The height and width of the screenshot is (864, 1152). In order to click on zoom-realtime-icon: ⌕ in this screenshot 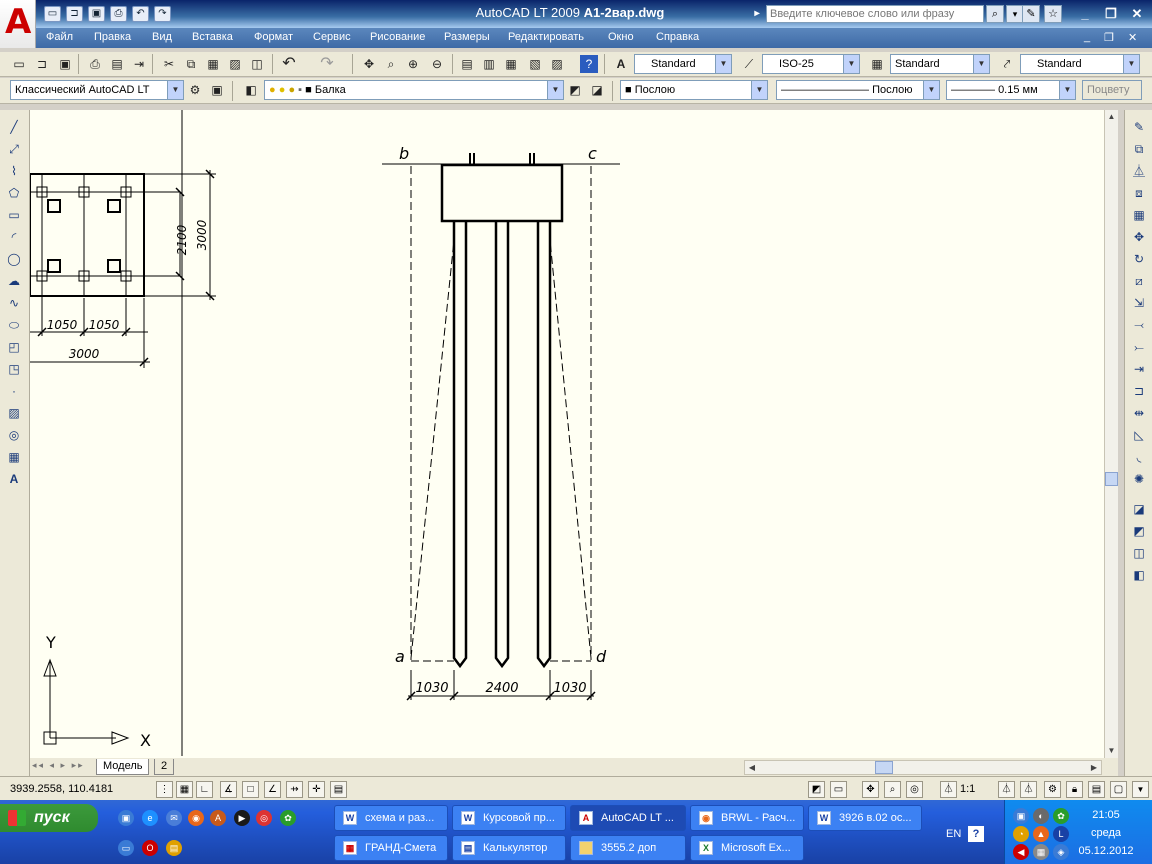, I will do `click(391, 64)`.